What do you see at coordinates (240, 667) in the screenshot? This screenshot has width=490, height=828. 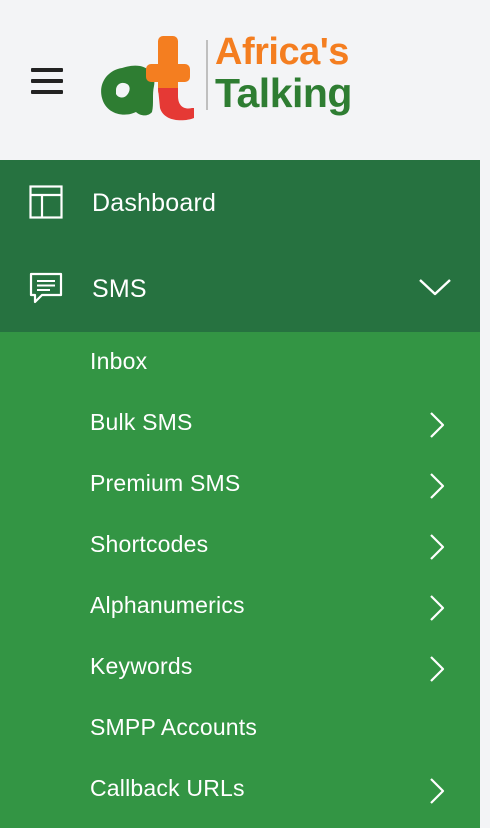 I see `submenu-item-keywords: Keywords` at bounding box center [240, 667].